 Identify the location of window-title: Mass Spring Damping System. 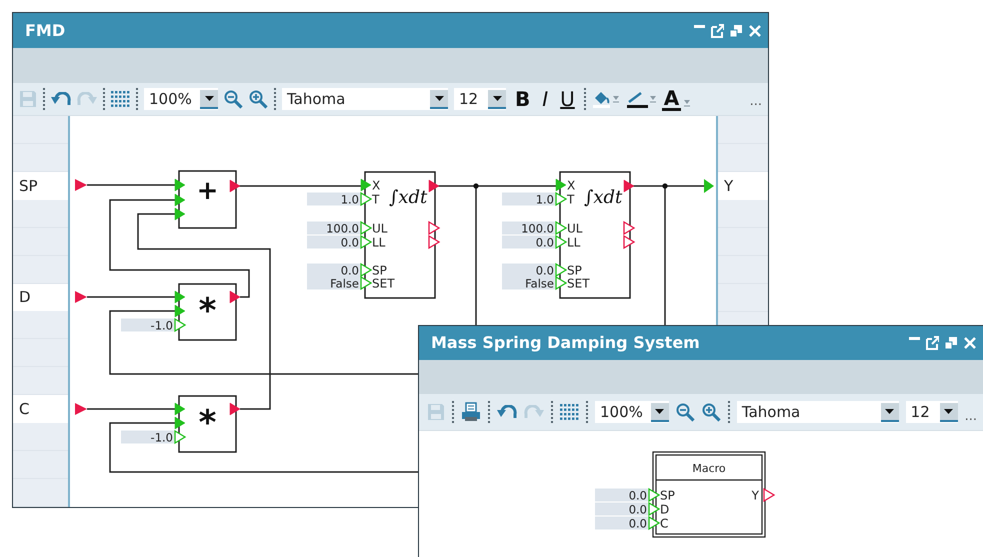
(565, 343).